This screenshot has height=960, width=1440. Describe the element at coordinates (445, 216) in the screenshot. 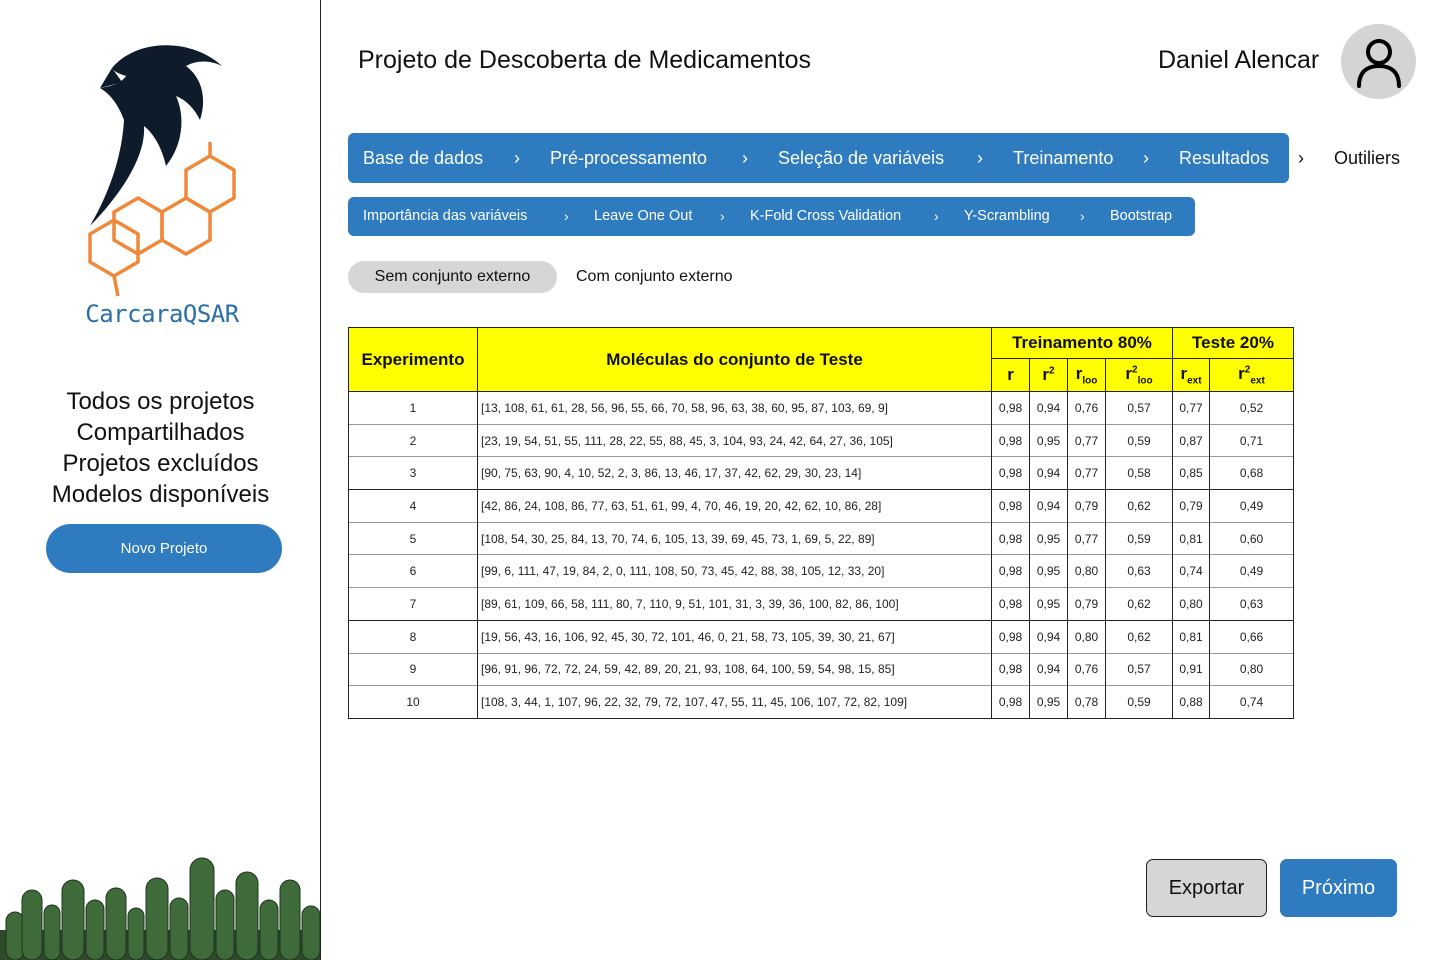

I see `subnav-importancia-das-variaveis: Importância das variáveis` at that location.